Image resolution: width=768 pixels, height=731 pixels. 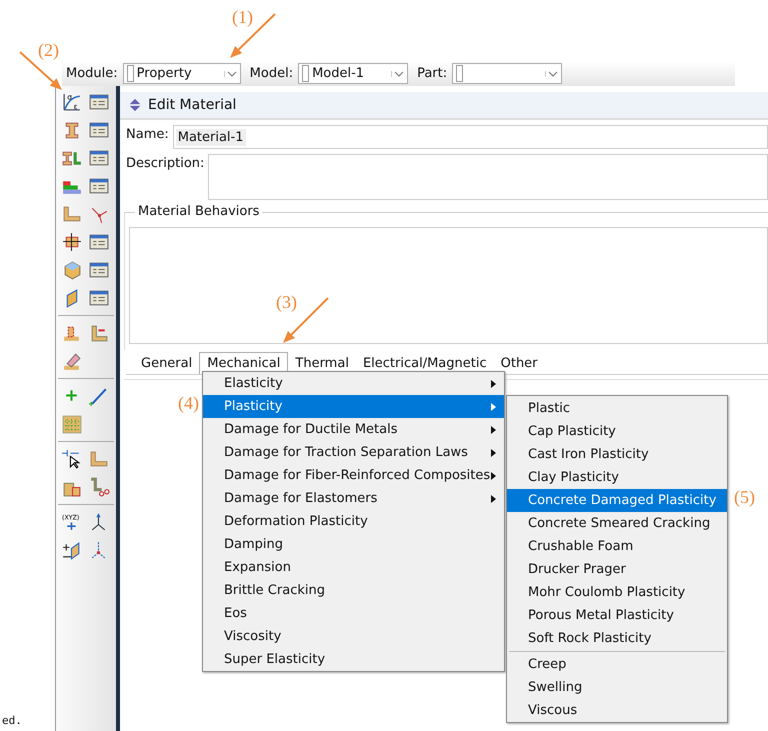 What do you see at coordinates (617, 664) in the screenshot?
I see `menu-item: Creep` at bounding box center [617, 664].